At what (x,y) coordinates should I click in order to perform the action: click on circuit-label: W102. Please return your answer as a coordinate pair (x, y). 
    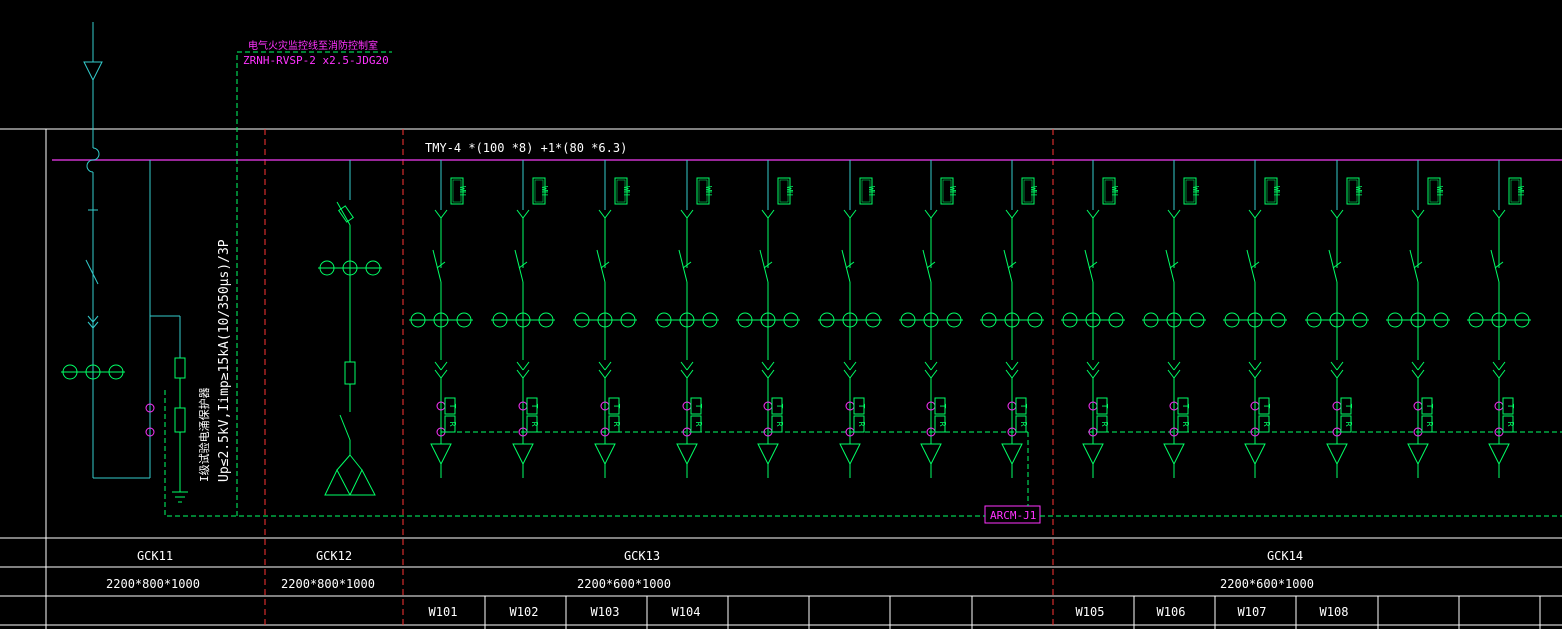
    Looking at the image, I should click on (524, 612).